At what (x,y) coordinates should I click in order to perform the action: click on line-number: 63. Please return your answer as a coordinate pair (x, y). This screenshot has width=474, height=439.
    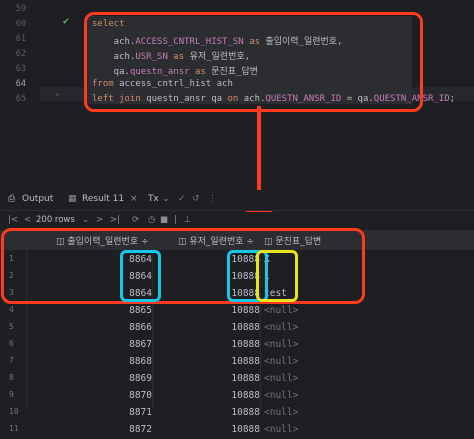
    Looking at the image, I should click on (20, 69).